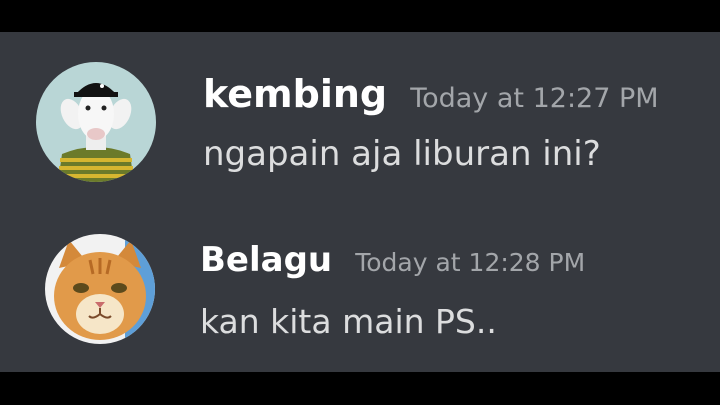 The height and width of the screenshot is (405, 720). I want to click on message-text: kan kita main PS.., so click(348, 321).